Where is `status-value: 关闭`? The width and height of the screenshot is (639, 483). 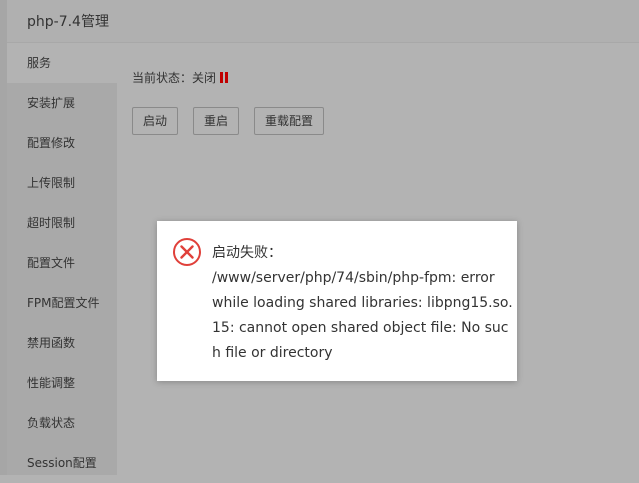
status-value: 关闭 is located at coordinates (204, 78).